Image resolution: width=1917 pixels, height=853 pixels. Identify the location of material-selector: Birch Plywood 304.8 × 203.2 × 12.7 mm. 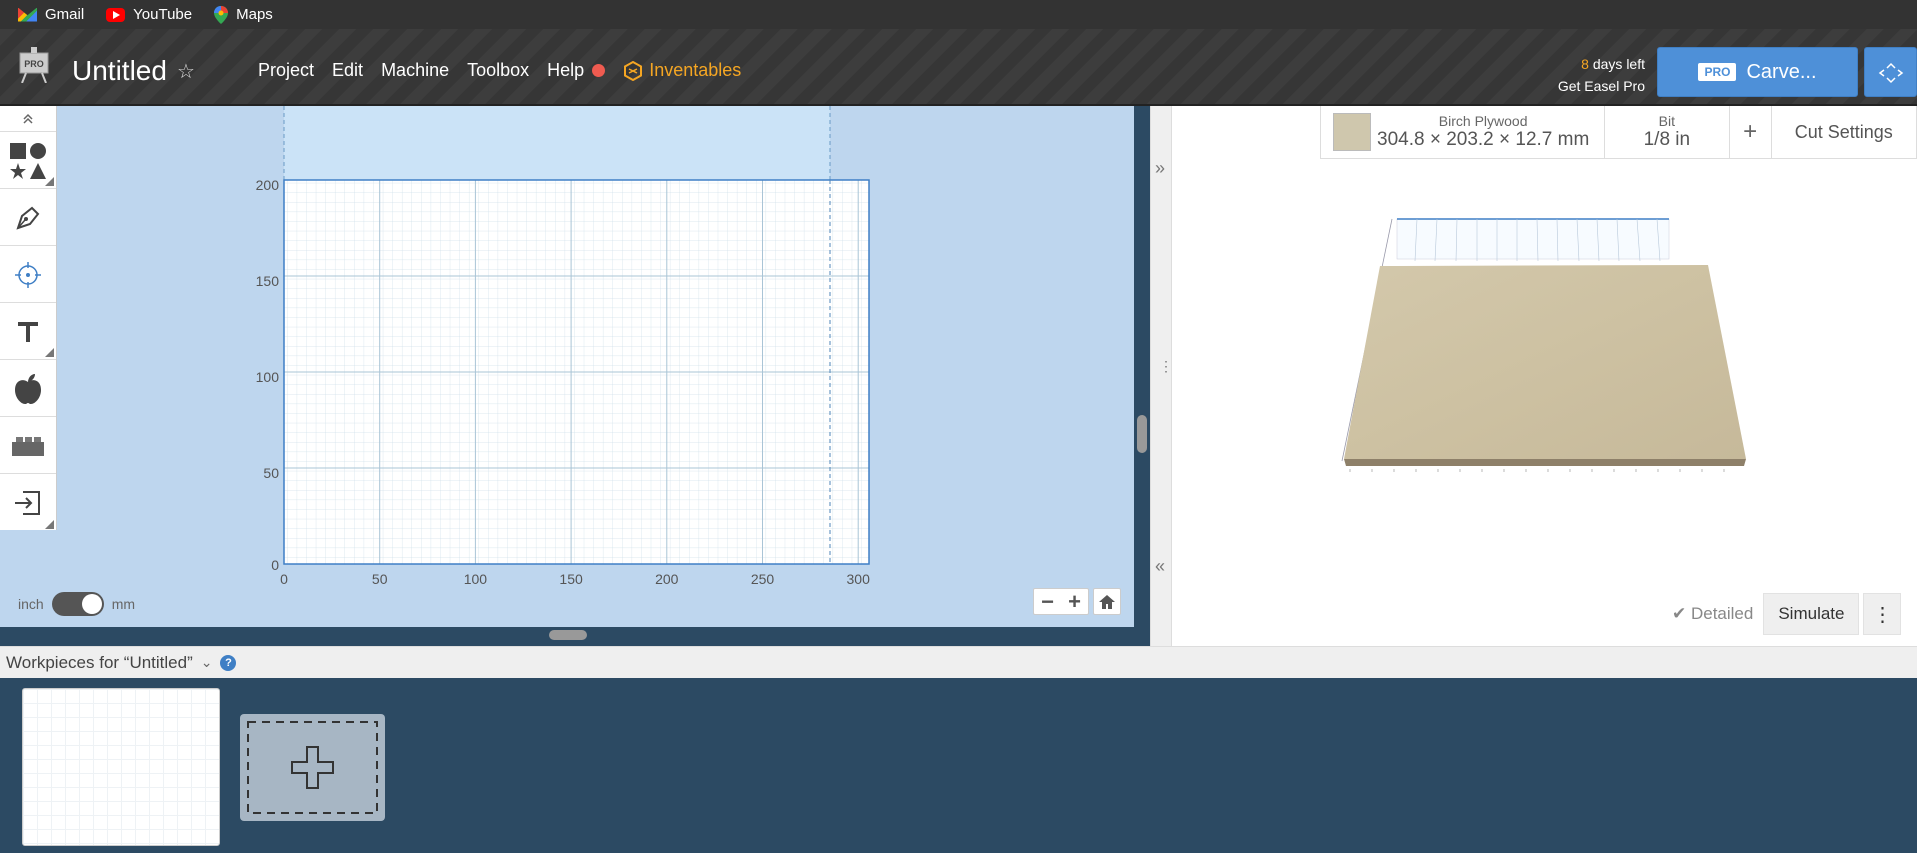
(1463, 132).